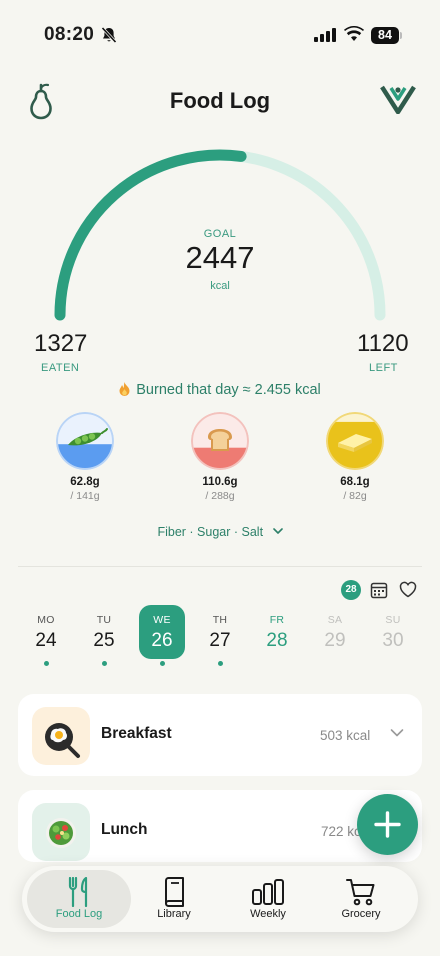 The height and width of the screenshot is (956, 440). Describe the element at coordinates (220, 286) in the screenshot. I see `goal-unit: kcal` at that location.